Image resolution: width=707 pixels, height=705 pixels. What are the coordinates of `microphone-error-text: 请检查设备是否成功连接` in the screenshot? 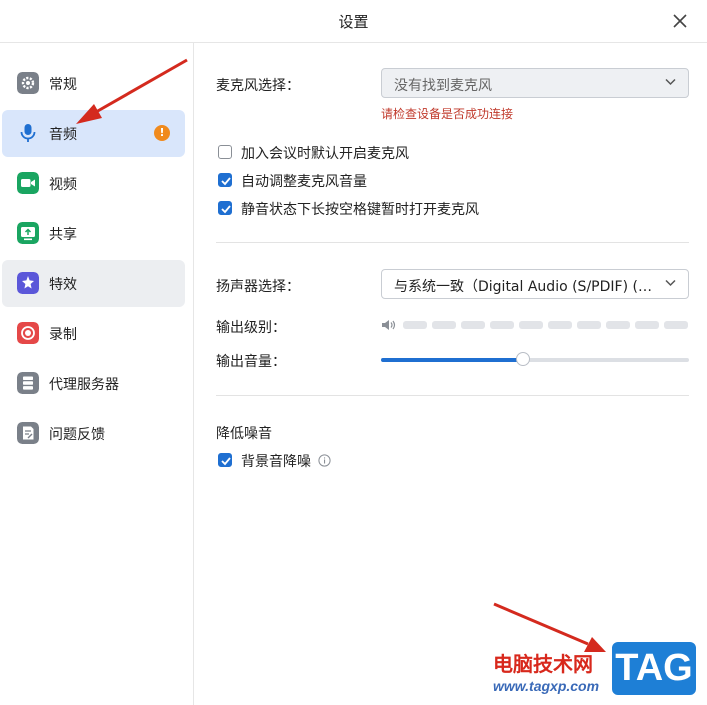 It's located at (447, 114).